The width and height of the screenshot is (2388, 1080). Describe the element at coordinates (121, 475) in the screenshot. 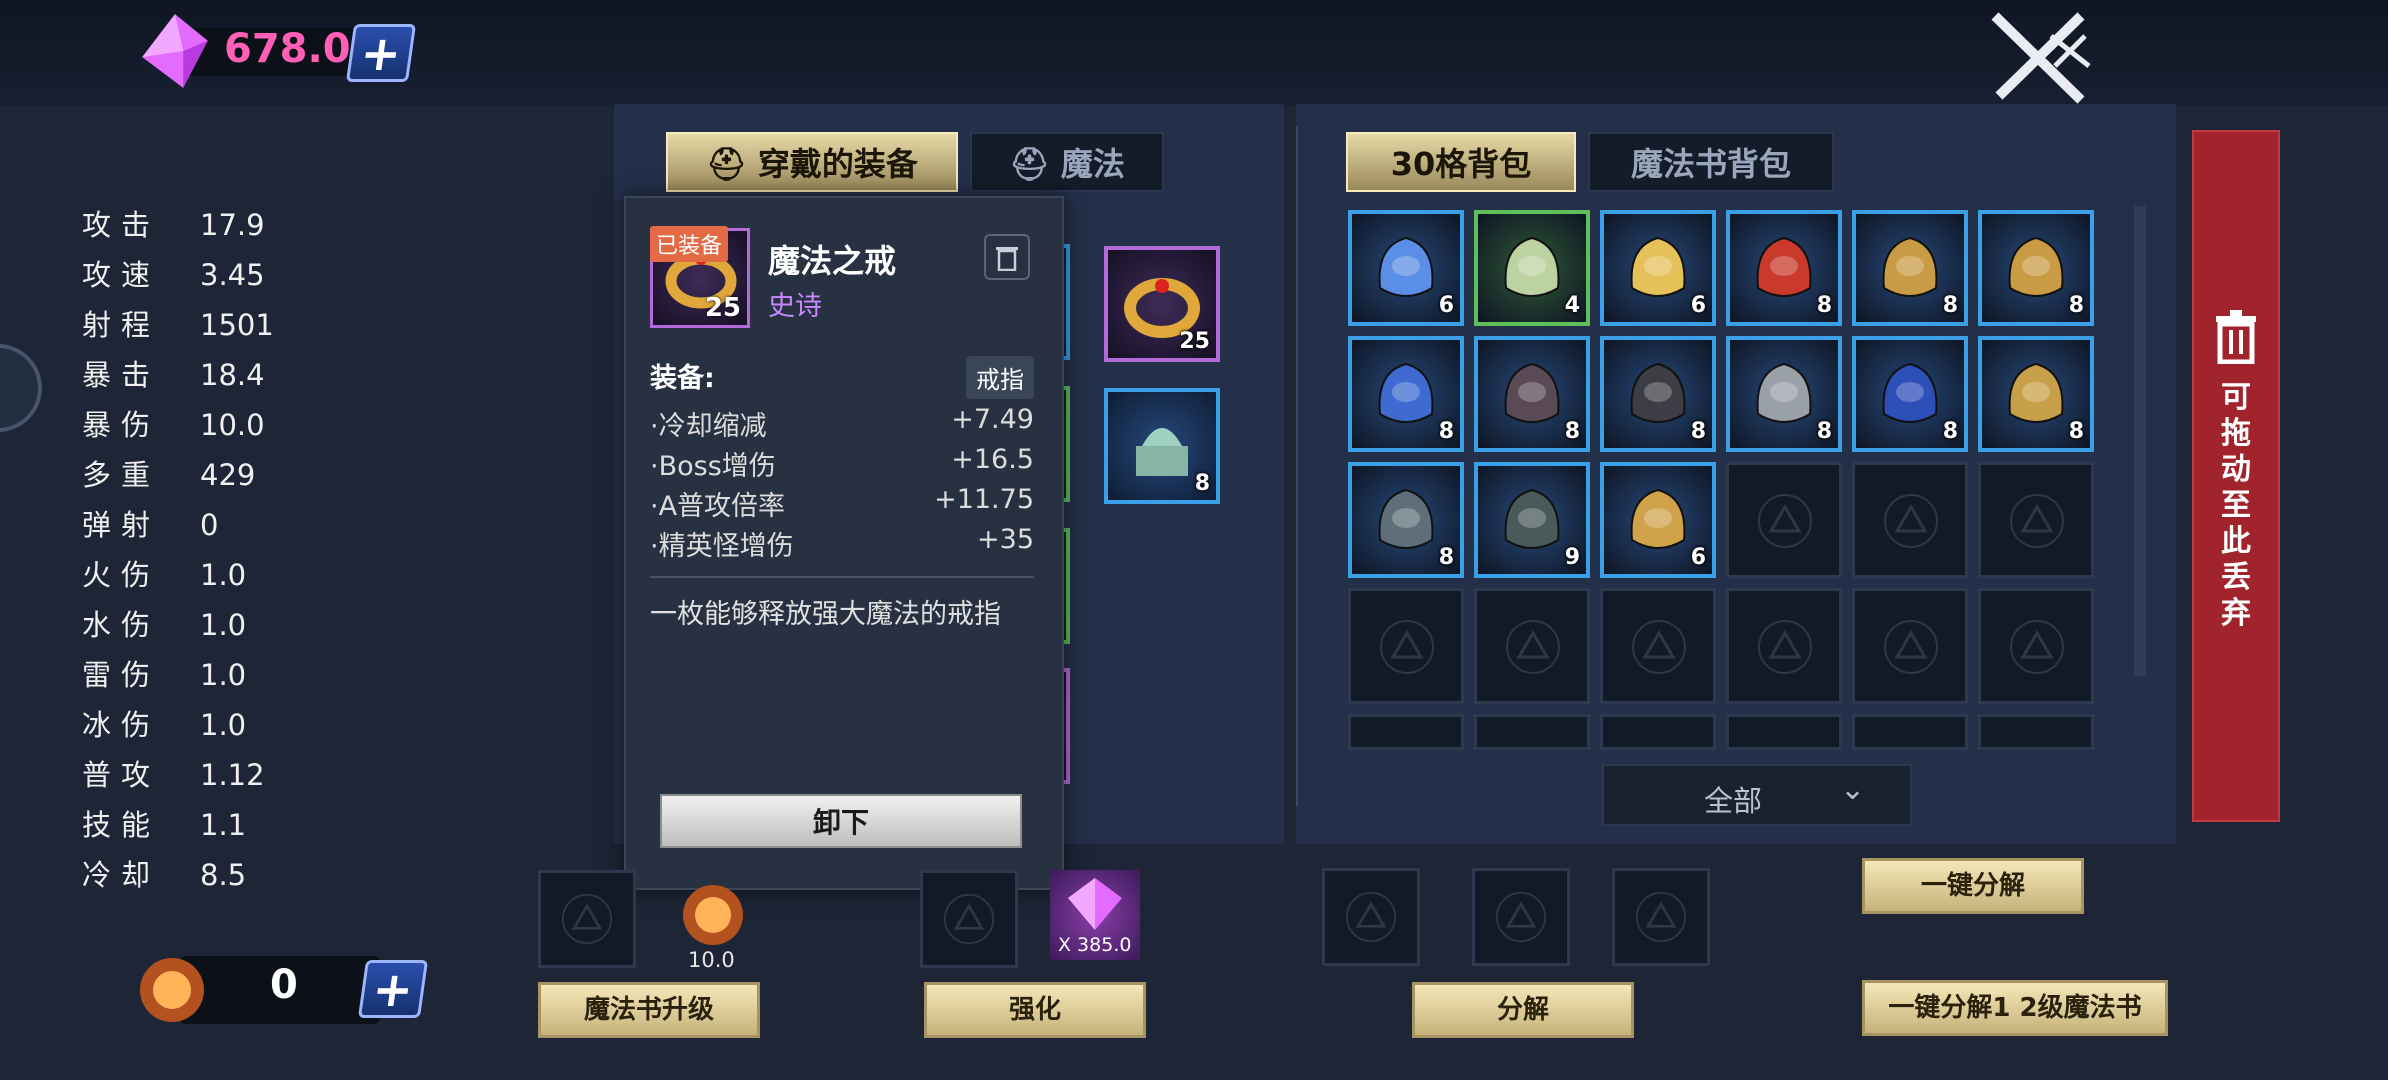

I see `stat-label: 多重` at that location.